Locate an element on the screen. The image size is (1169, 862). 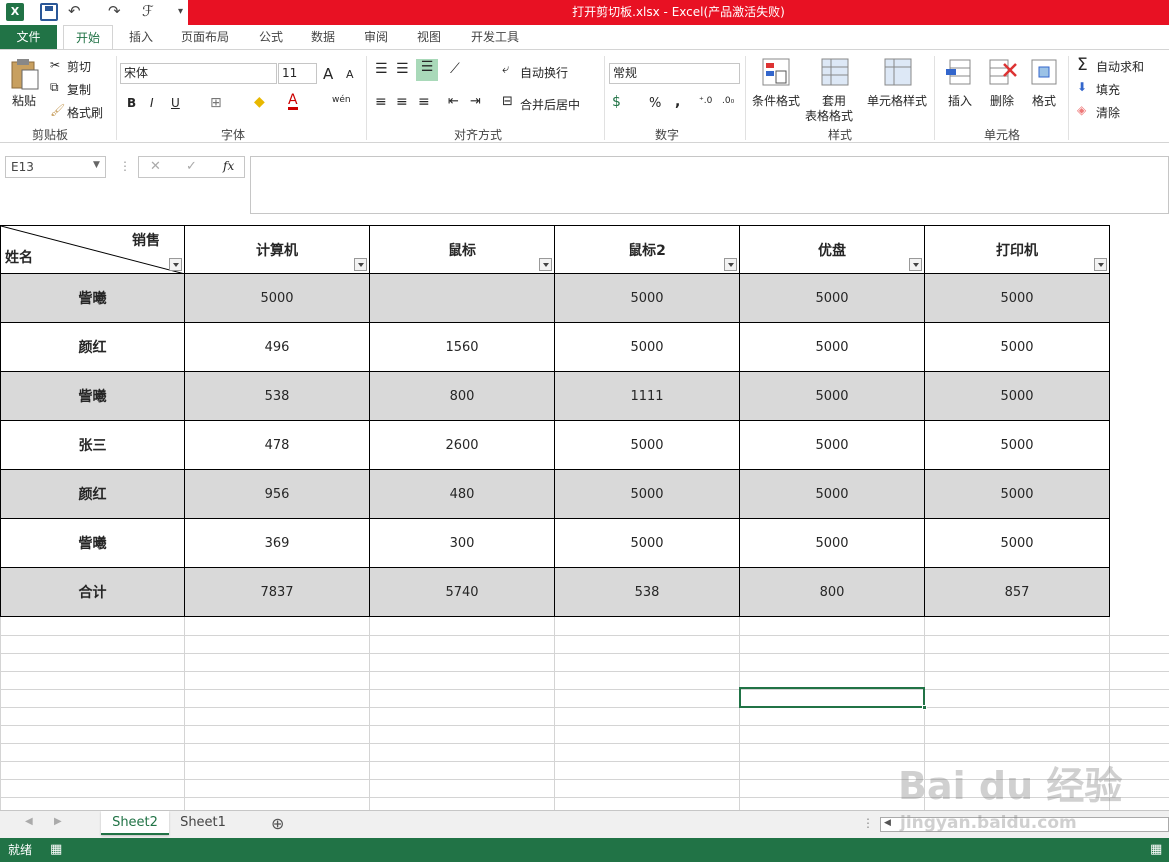
copy-button: 复制 is located at coordinates (79, 89).